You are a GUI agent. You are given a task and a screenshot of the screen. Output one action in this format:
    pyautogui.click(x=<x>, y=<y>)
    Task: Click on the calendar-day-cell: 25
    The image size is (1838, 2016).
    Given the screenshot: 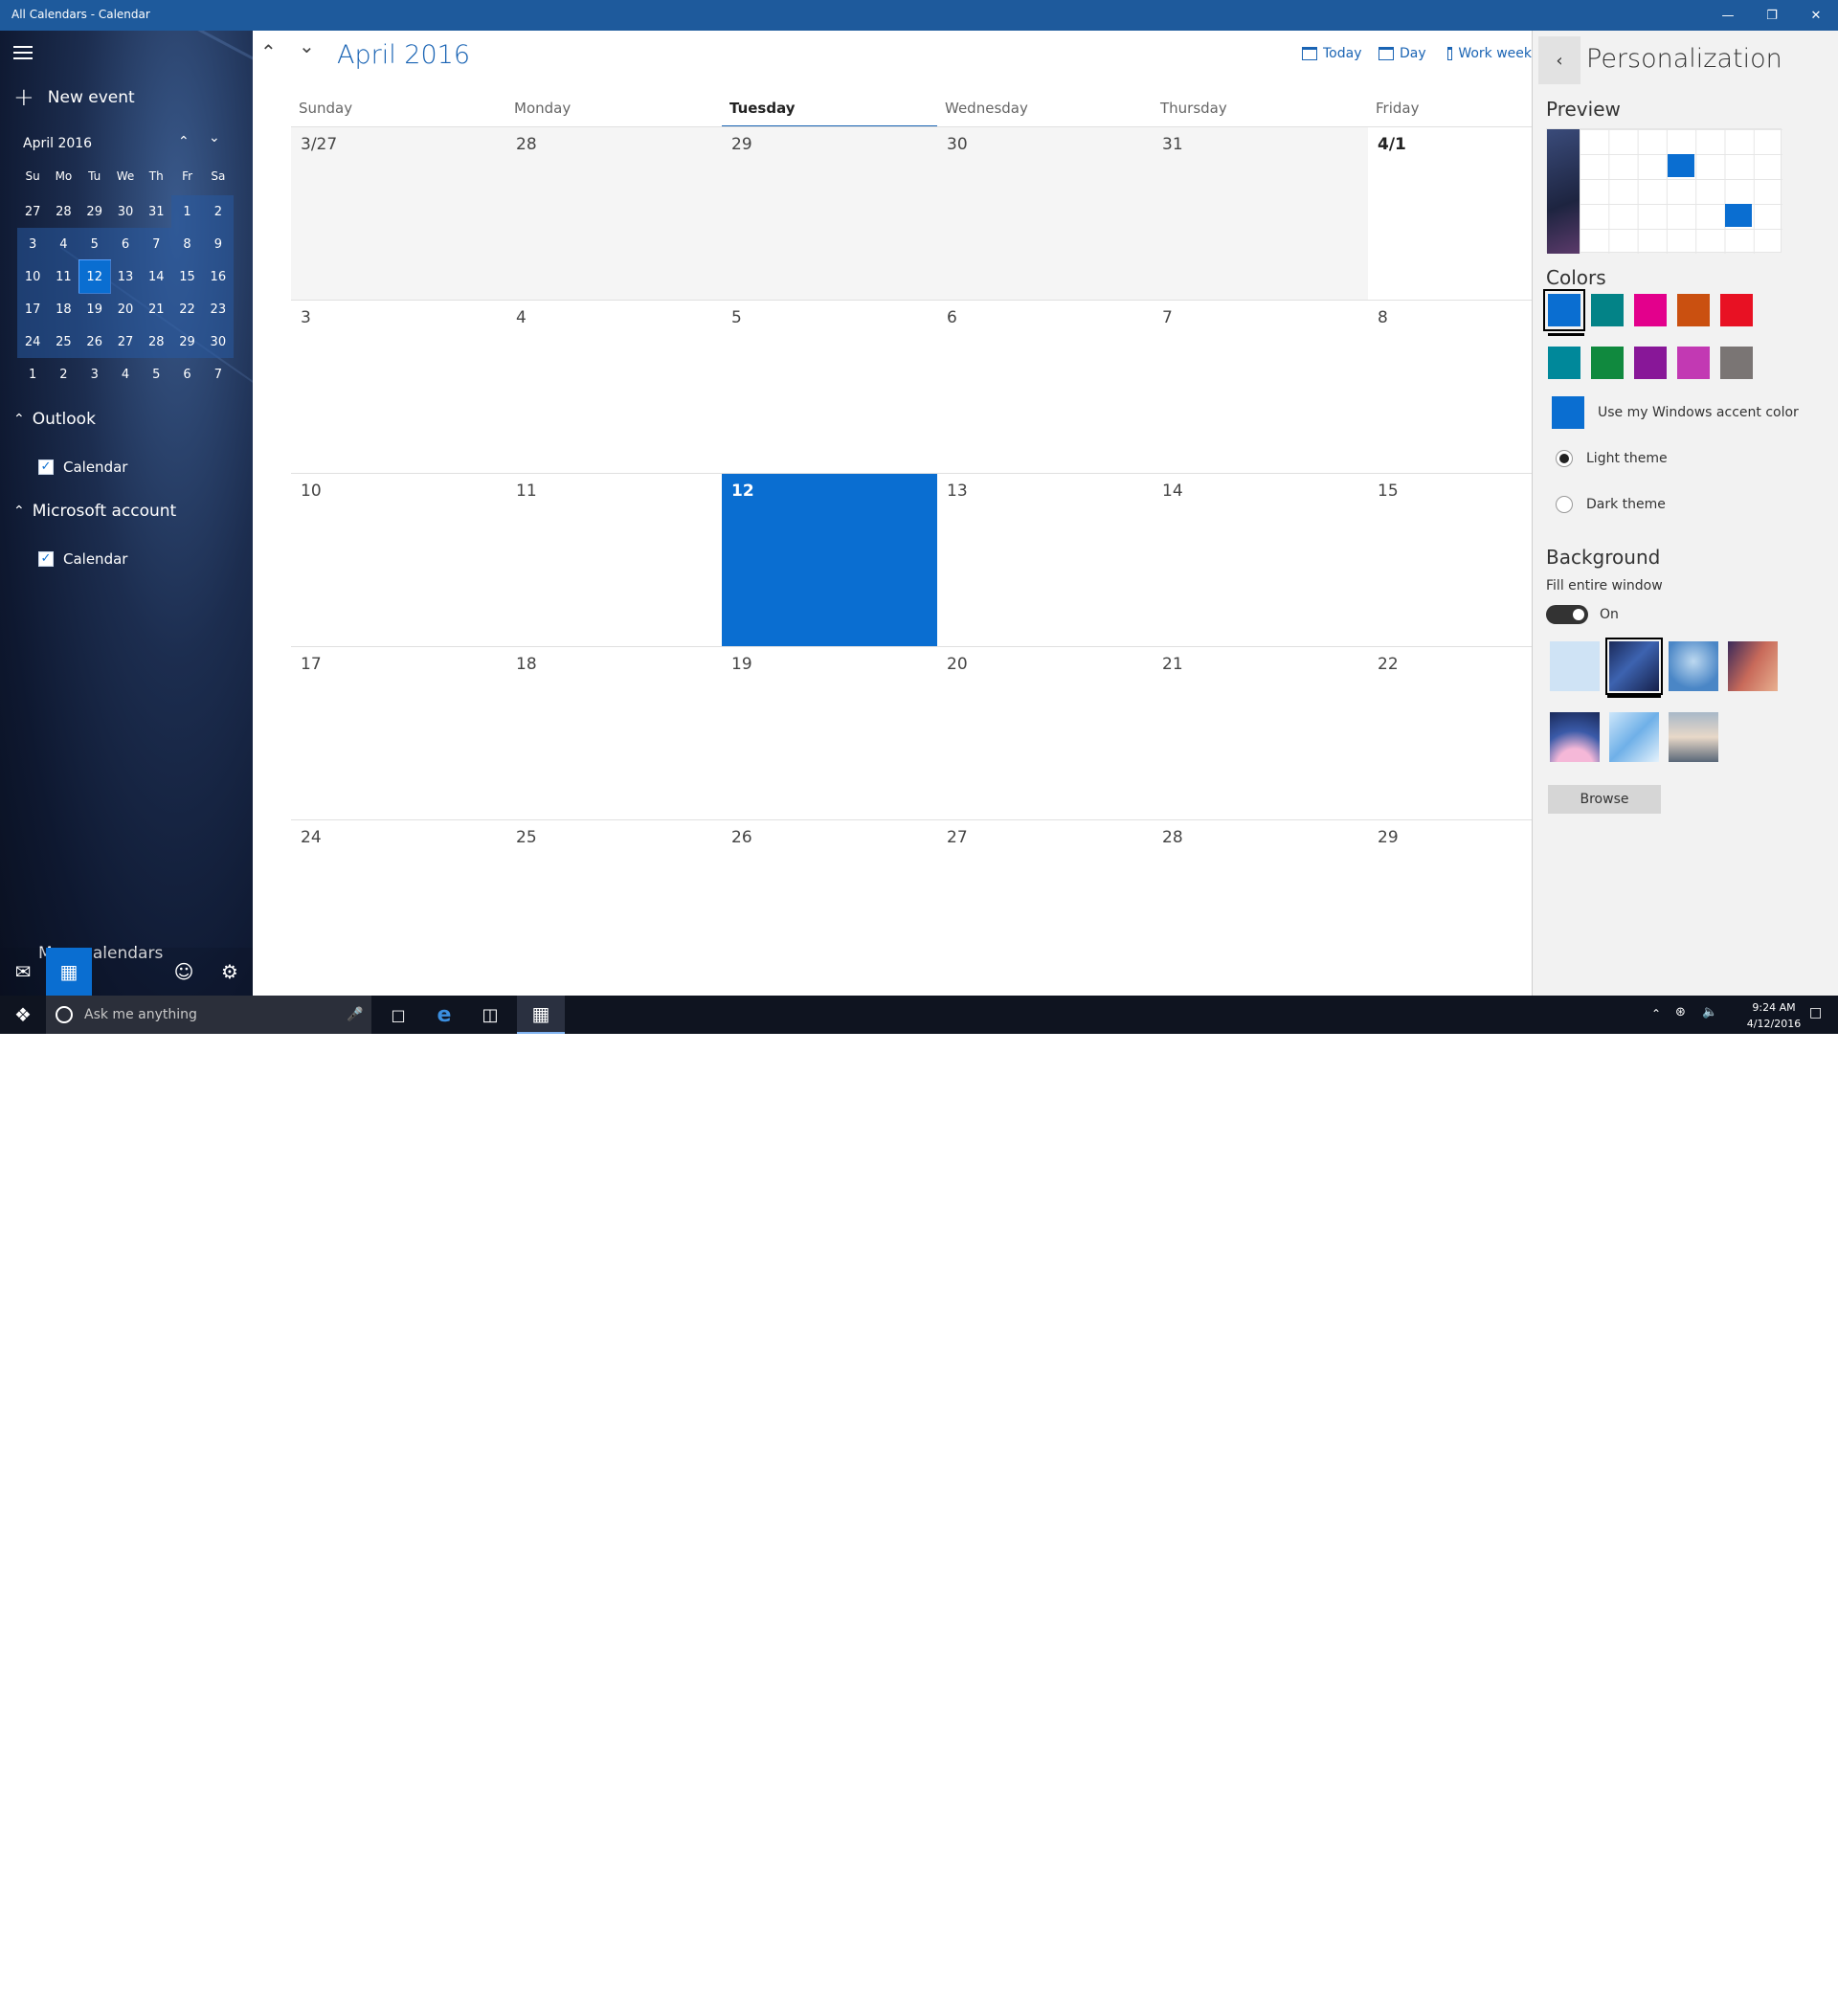 What is the action you would take?
    pyautogui.click(x=614, y=907)
    